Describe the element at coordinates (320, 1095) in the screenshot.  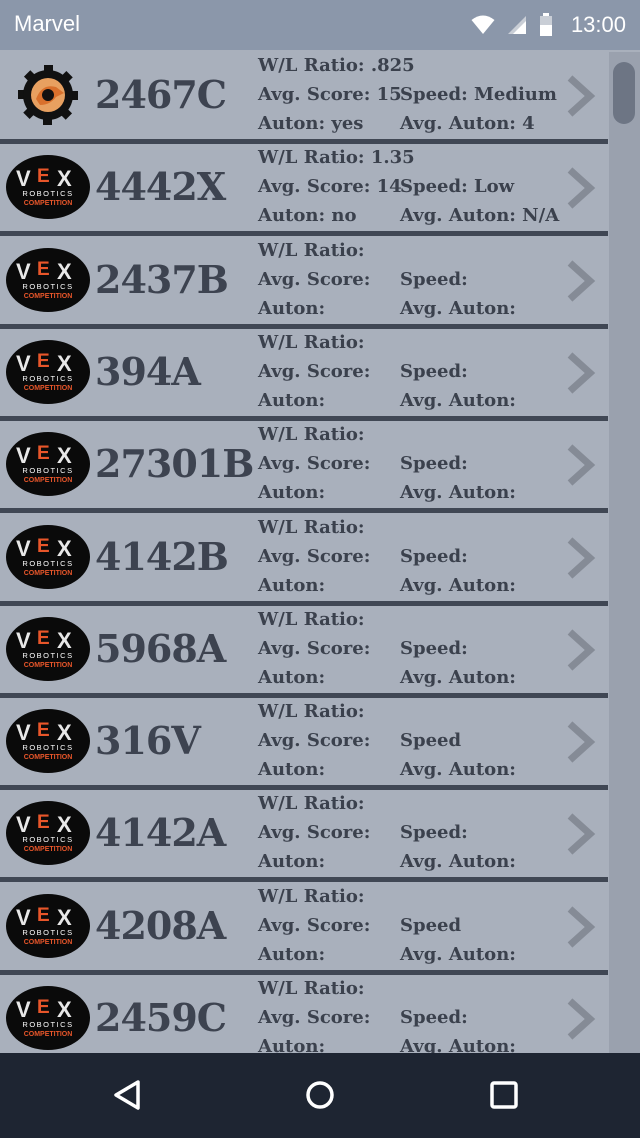
I see `home-icon` at that location.